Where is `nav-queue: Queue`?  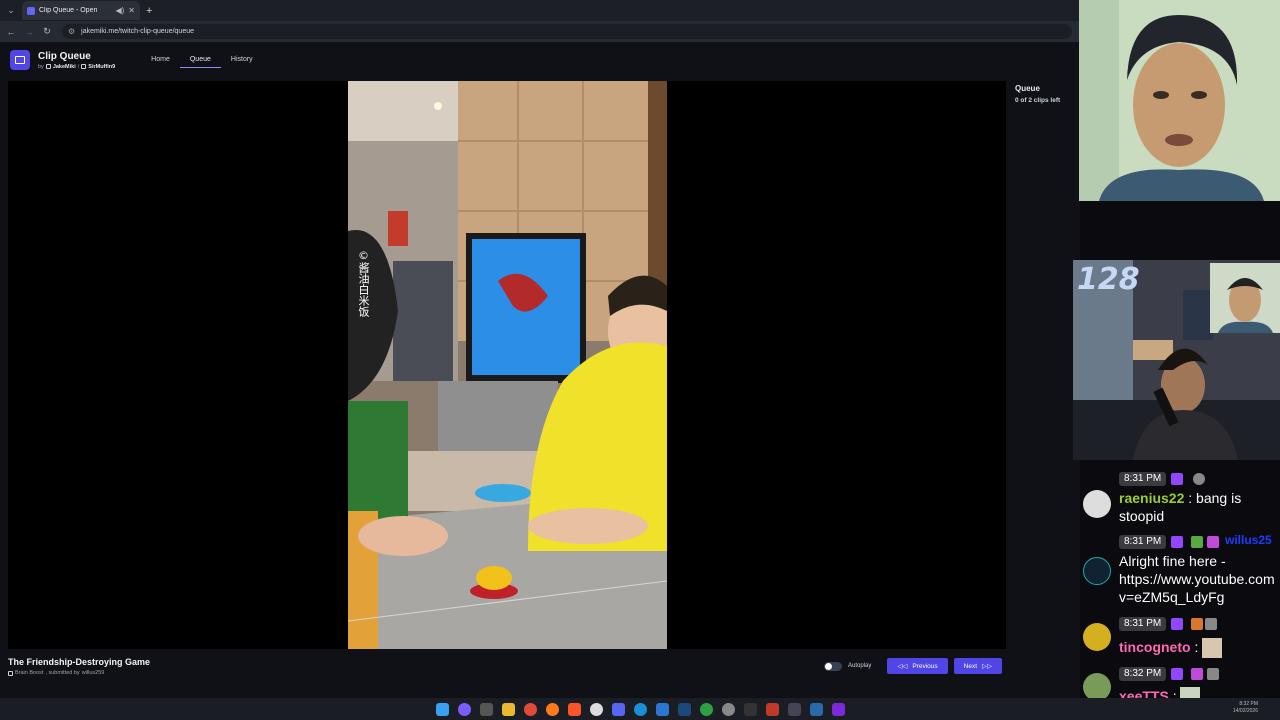
nav-queue: Queue is located at coordinates (200, 60).